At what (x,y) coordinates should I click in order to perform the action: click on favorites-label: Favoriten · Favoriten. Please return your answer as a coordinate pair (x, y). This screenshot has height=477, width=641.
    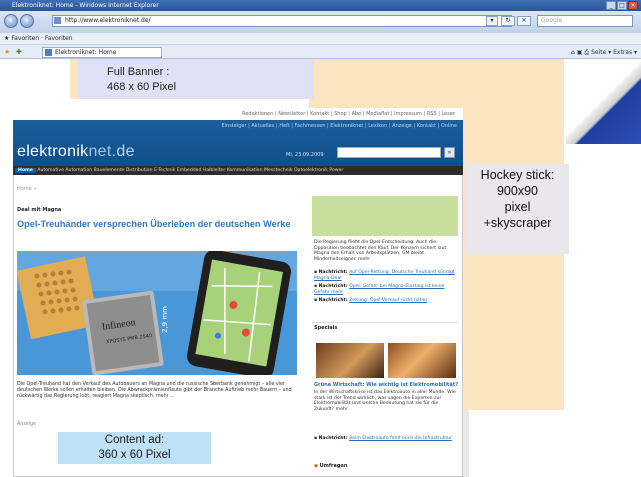
    Looking at the image, I should click on (41, 38).